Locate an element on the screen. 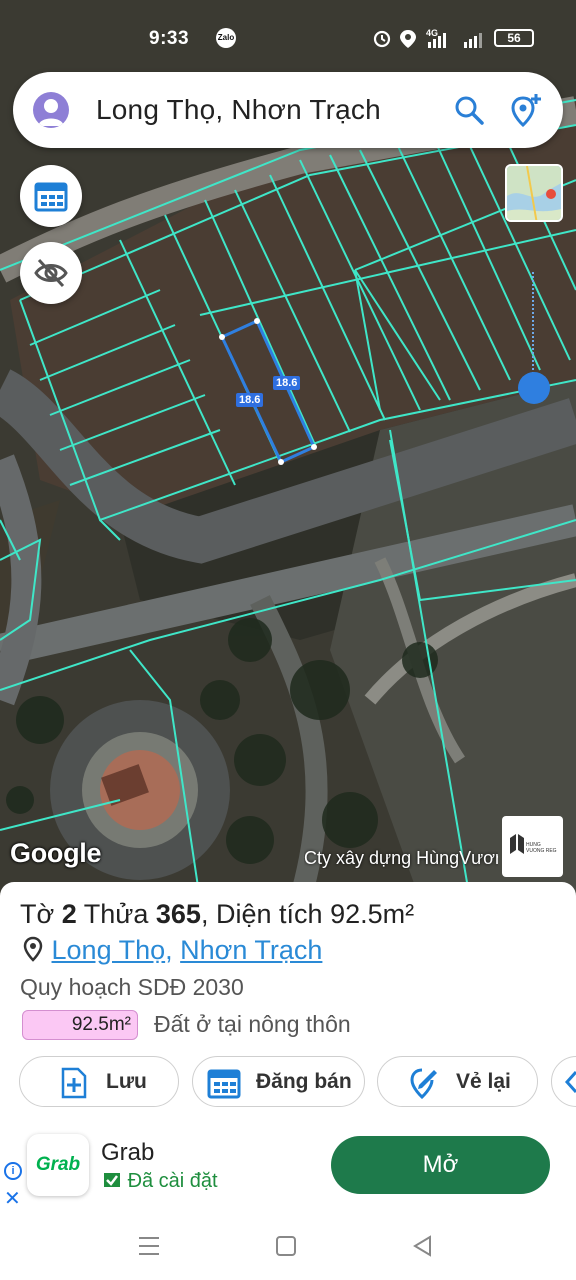 This screenshot has height=1280, width=576. lot-number: 365 is located at coordinates (178, 914).